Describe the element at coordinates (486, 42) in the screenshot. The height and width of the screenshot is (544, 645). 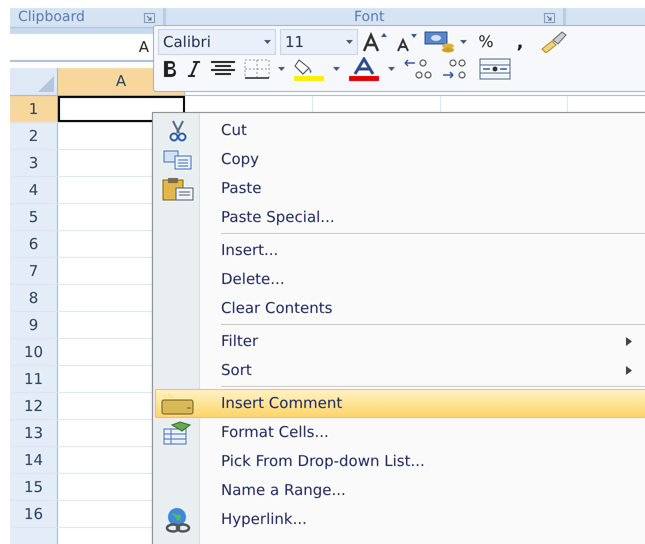
I see `percent-style-button: %` at that location.